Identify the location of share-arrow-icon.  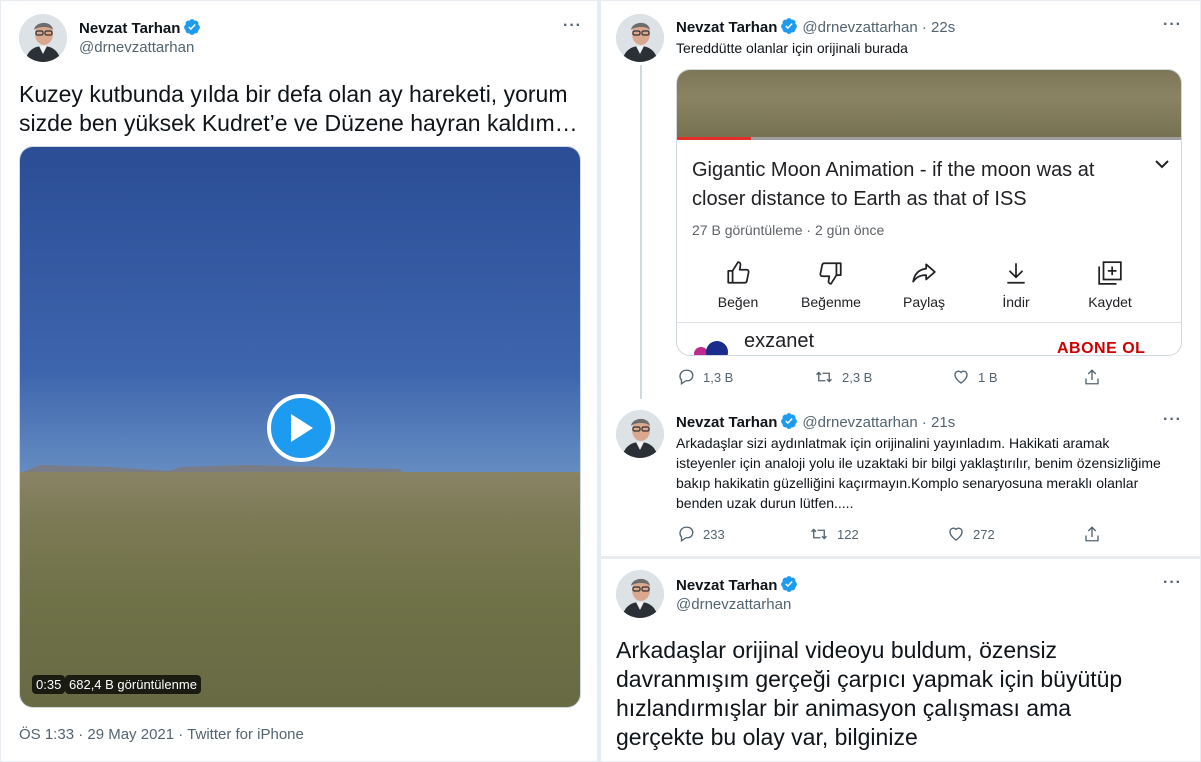
(924, 273).